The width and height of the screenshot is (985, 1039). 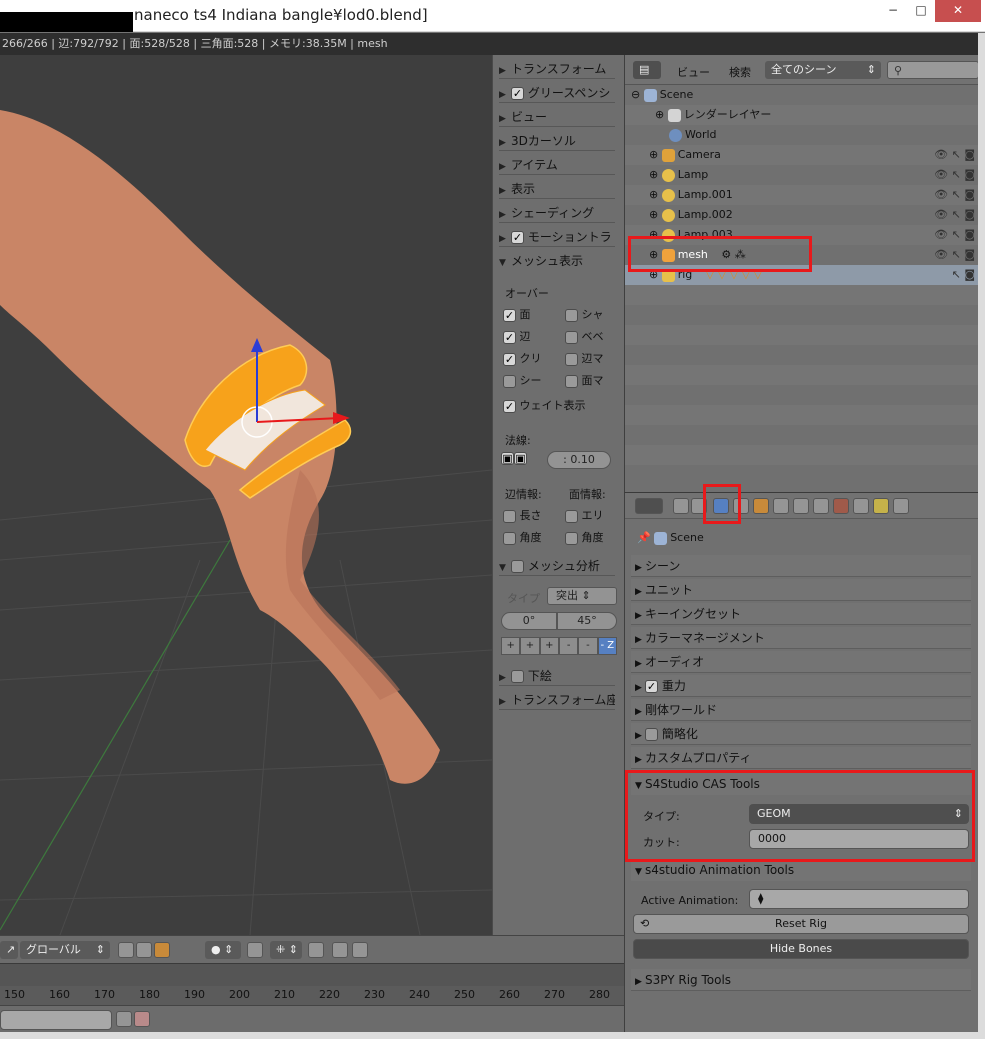 I want to click on pivot-select: ● ⇕, so click(x=223, y=950).